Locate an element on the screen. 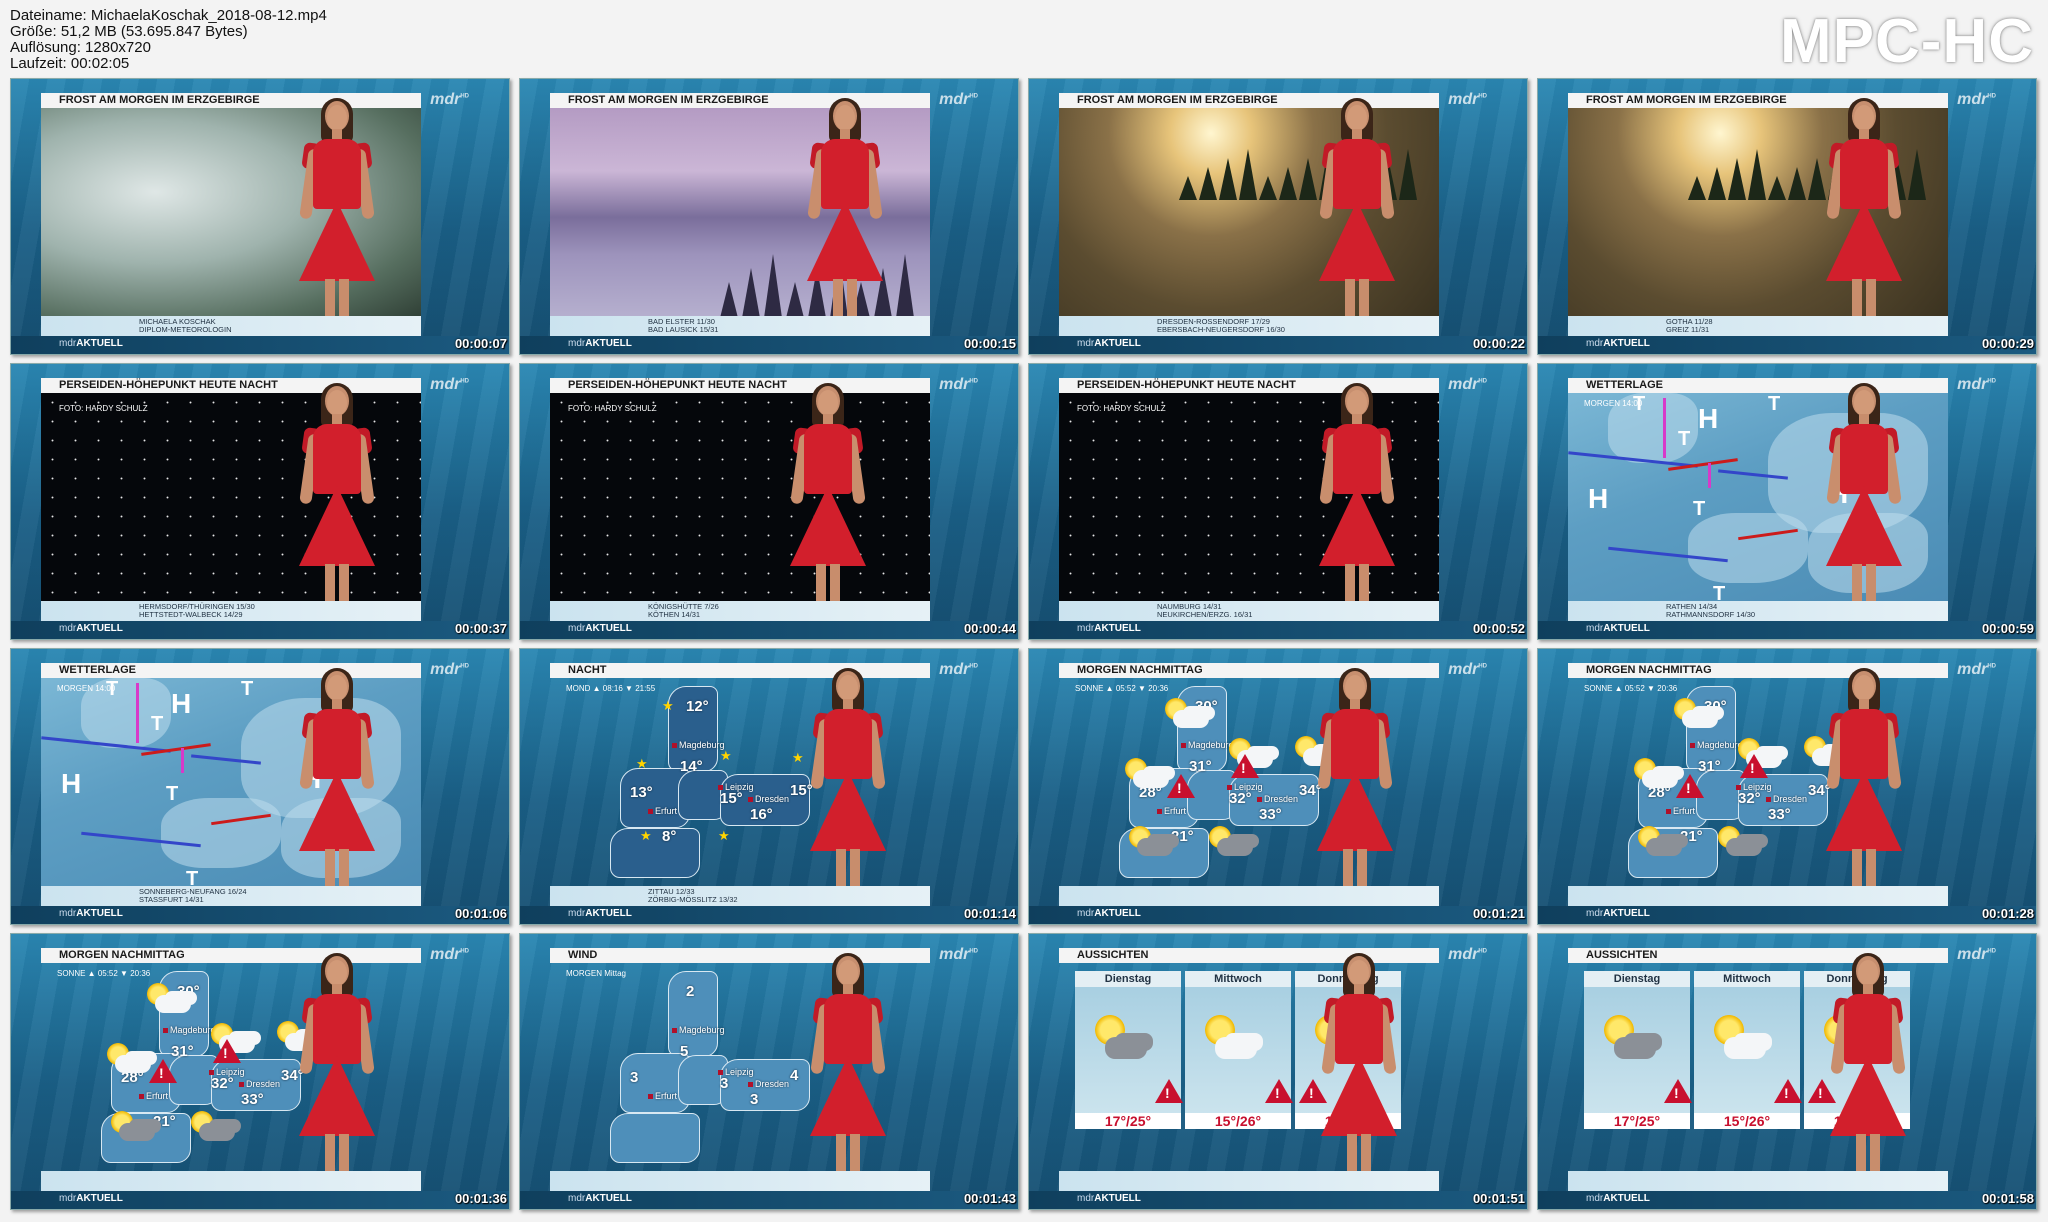 The height and width of the screenshot is (1222, 2048). forecast-day: Dienstag 17°/25° is located at coordinates (1638, 1050).